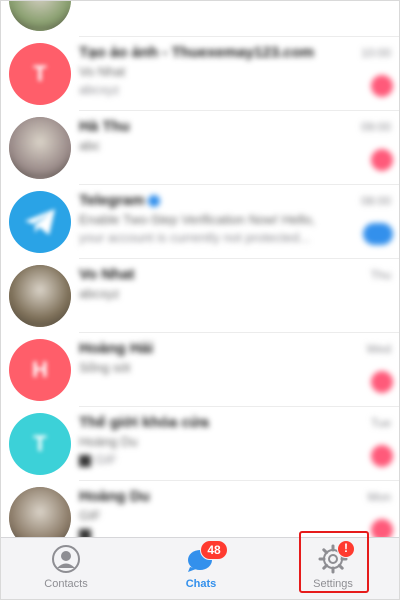 The height and width of the screenshot is (600, 400). Describe the element at coordinates (375, 201) in the screenshot. I see `chat-time: 08:00` at that location.